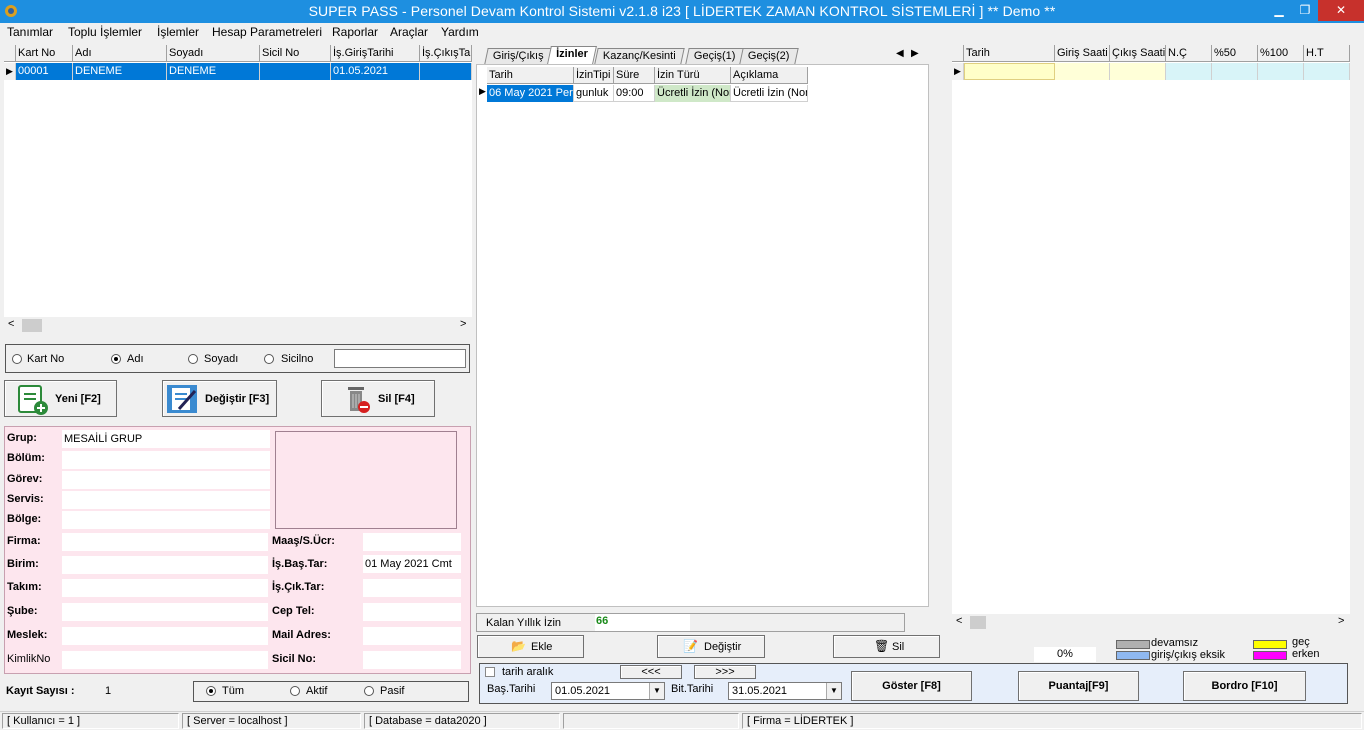  Describe the element at coordinates (165, 588) in the screenshot. I see `field-takim` at that location.